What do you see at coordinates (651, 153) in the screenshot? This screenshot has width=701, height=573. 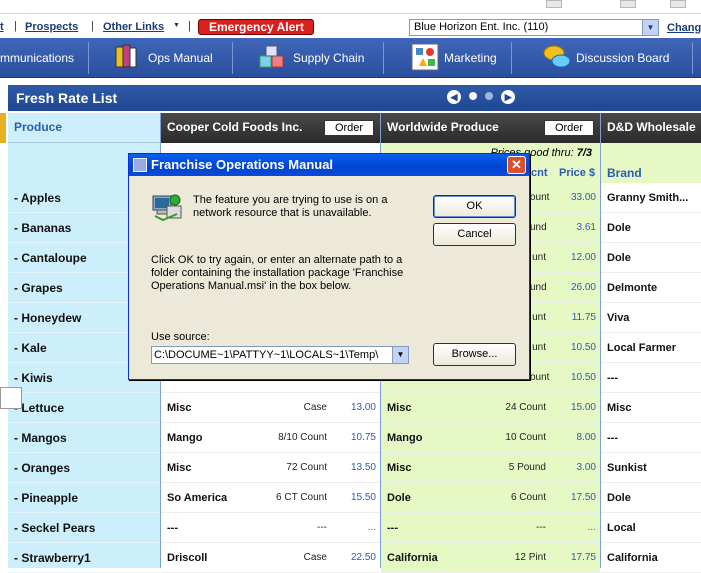 I see `dd-note` at bounding box center [651, 153].